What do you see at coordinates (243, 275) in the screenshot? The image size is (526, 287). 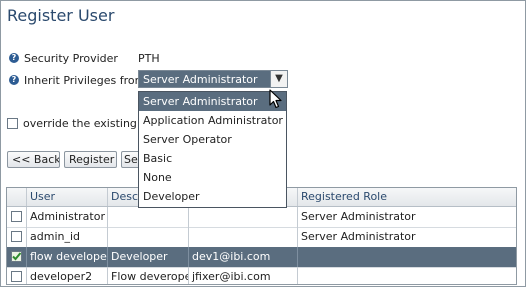 I see `cell-email: jfixer@ibi.com` at bounding box center [243, 275].